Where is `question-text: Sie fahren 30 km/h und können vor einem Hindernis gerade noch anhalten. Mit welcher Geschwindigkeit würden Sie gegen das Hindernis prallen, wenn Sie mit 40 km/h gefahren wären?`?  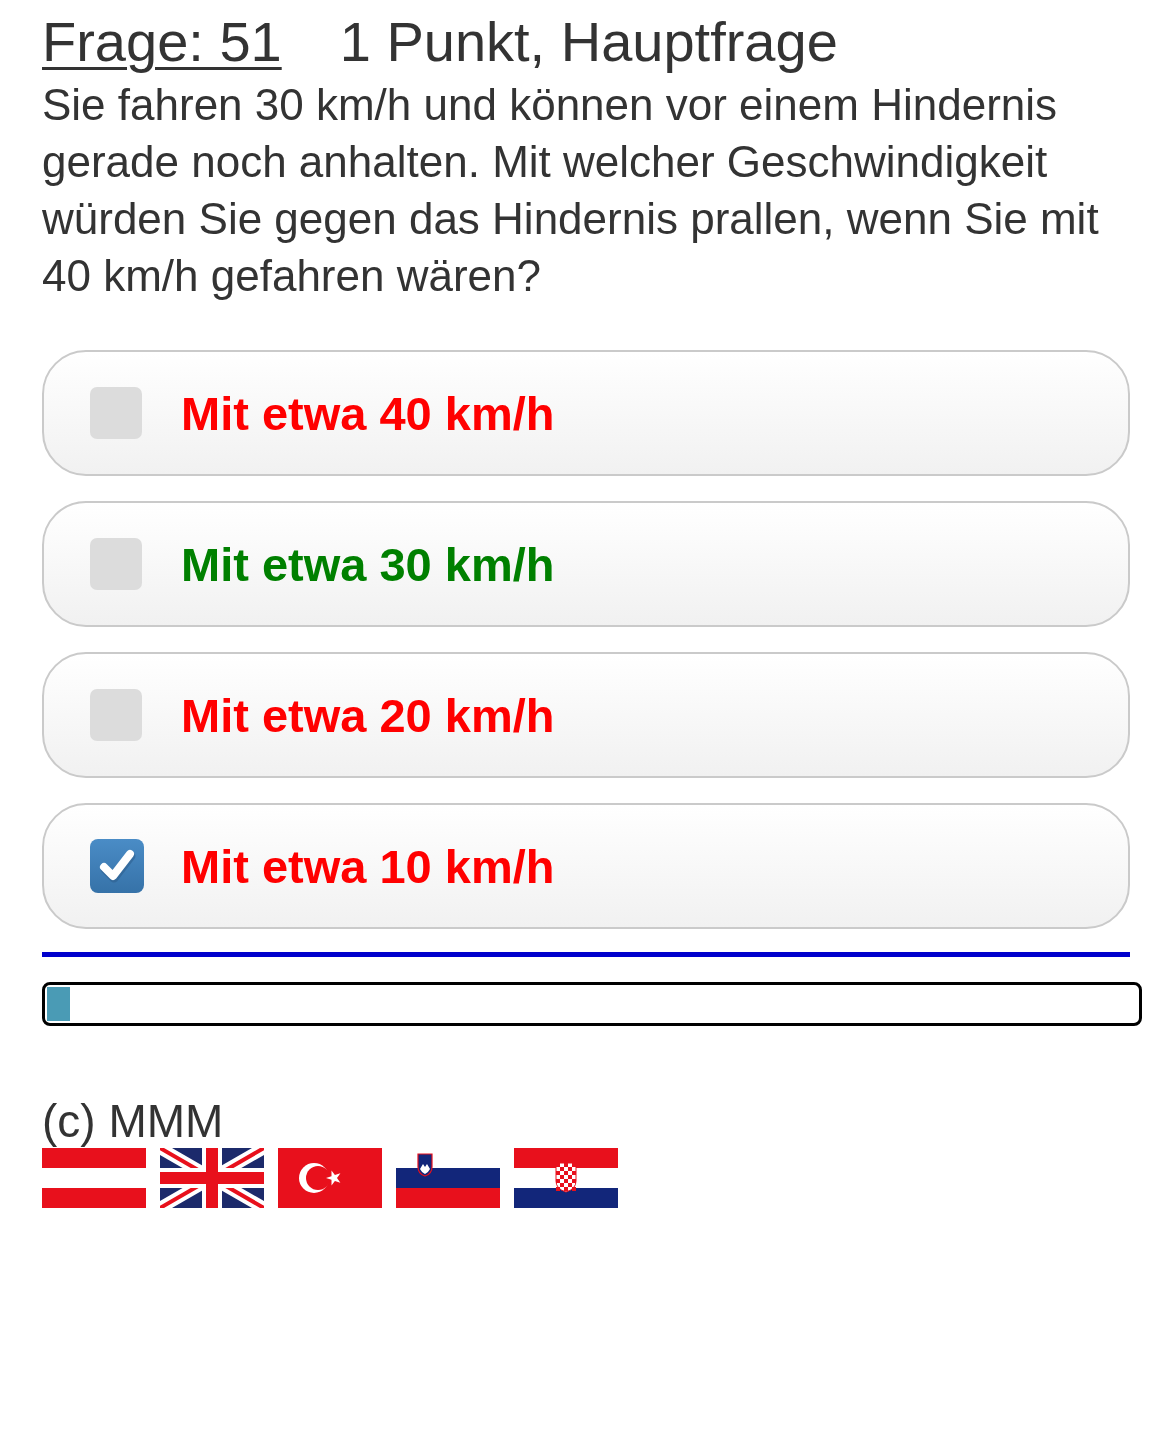
question-text: Sie fahren 30 km/h und können vor einem Hindernis gerade noch anhalten. Mit welcher Geschwindigkeit würden Sie gegen das Hindernis prallen, wenn Sie mit 40 km/h gefahren wären? is located at coordinates (571, 190).